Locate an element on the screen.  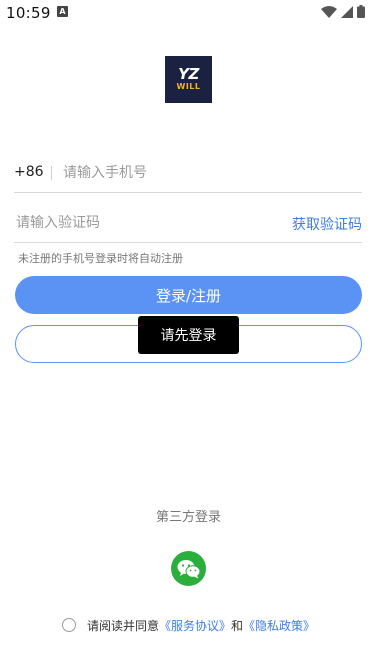
signal-icon is located at coordinates (347, 11).